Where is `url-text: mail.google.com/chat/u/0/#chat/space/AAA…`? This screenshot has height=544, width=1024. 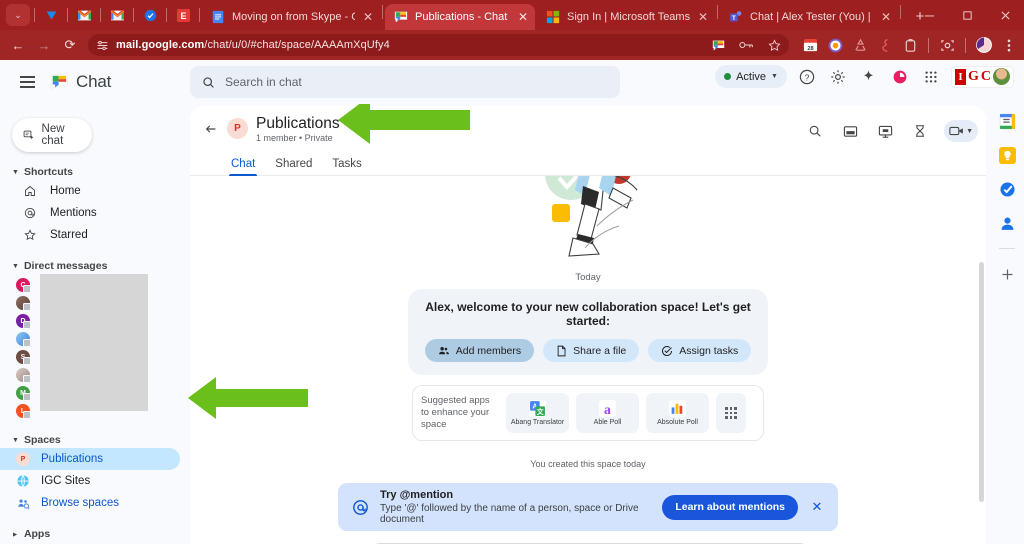 url-text: mail.google.com/chat/u/0/#chat/space/AAA… is located at coordinates (253, 45).